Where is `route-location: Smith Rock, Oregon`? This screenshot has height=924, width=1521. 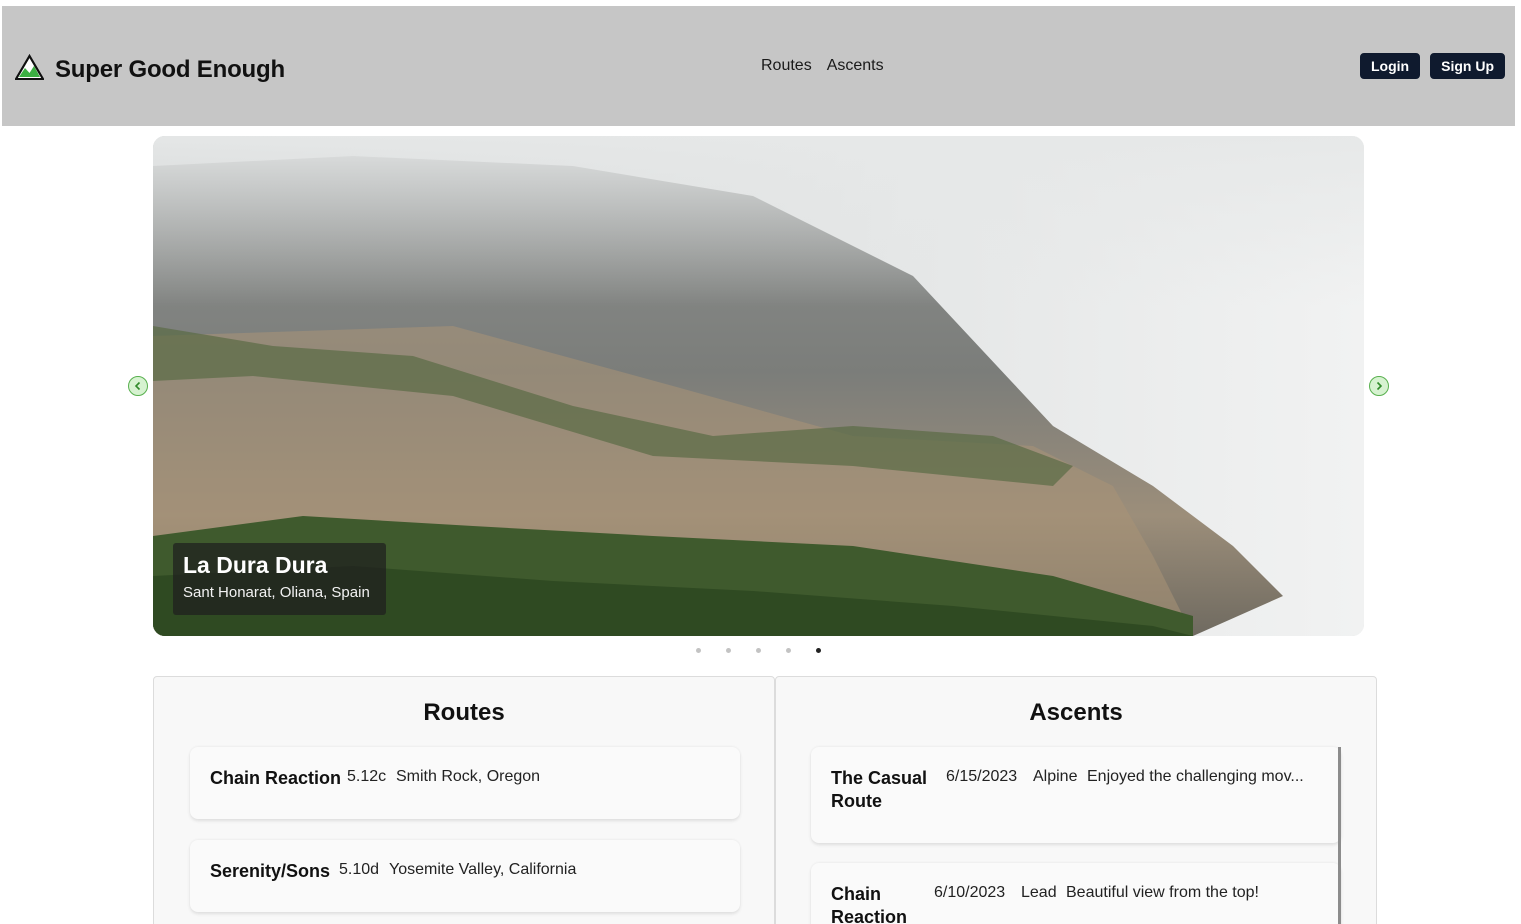
route-location: Smith Rock, Oregon is located at coordinates (468, 776).